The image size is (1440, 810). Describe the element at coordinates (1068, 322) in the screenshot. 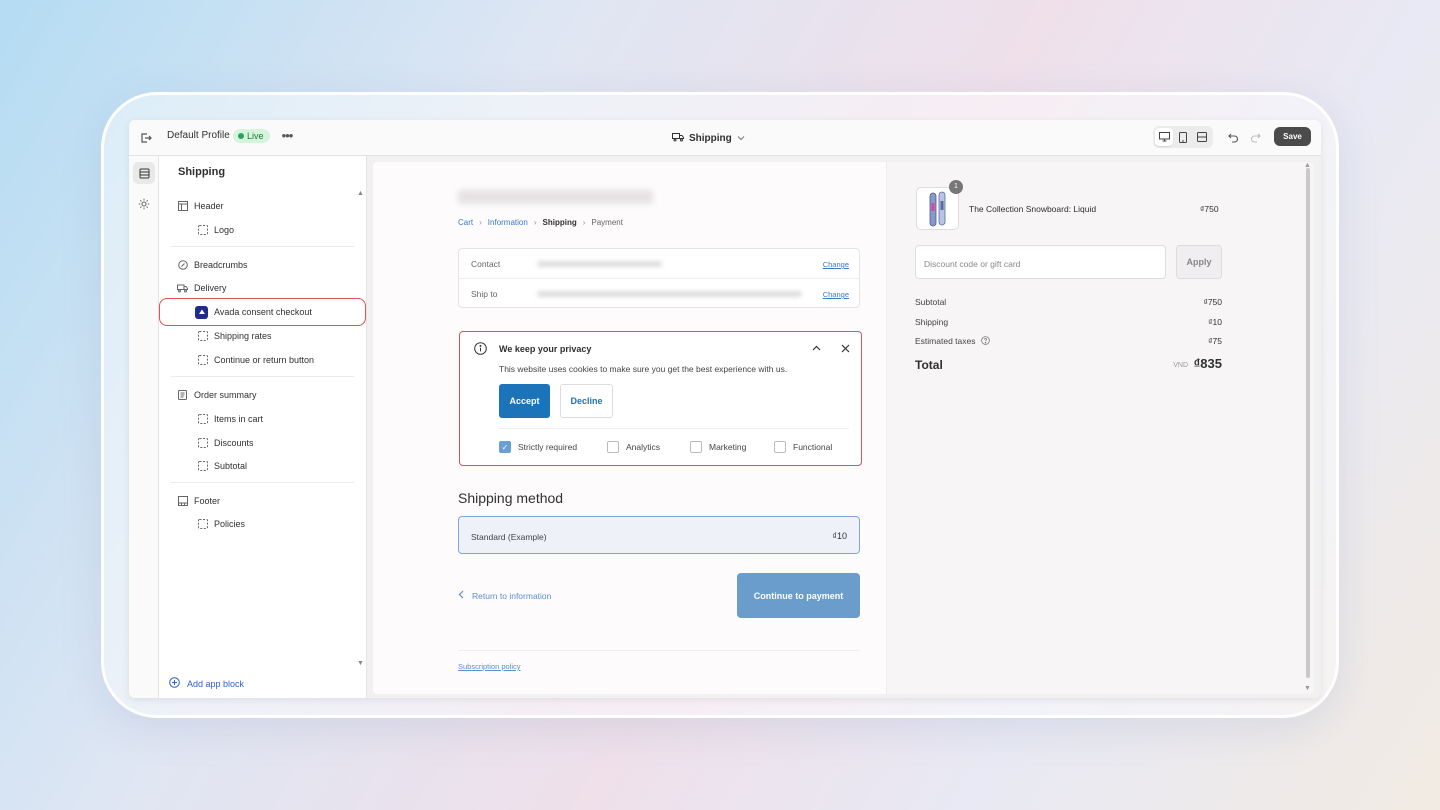

I see `shipping-row: Shipping ₫10` at that location.